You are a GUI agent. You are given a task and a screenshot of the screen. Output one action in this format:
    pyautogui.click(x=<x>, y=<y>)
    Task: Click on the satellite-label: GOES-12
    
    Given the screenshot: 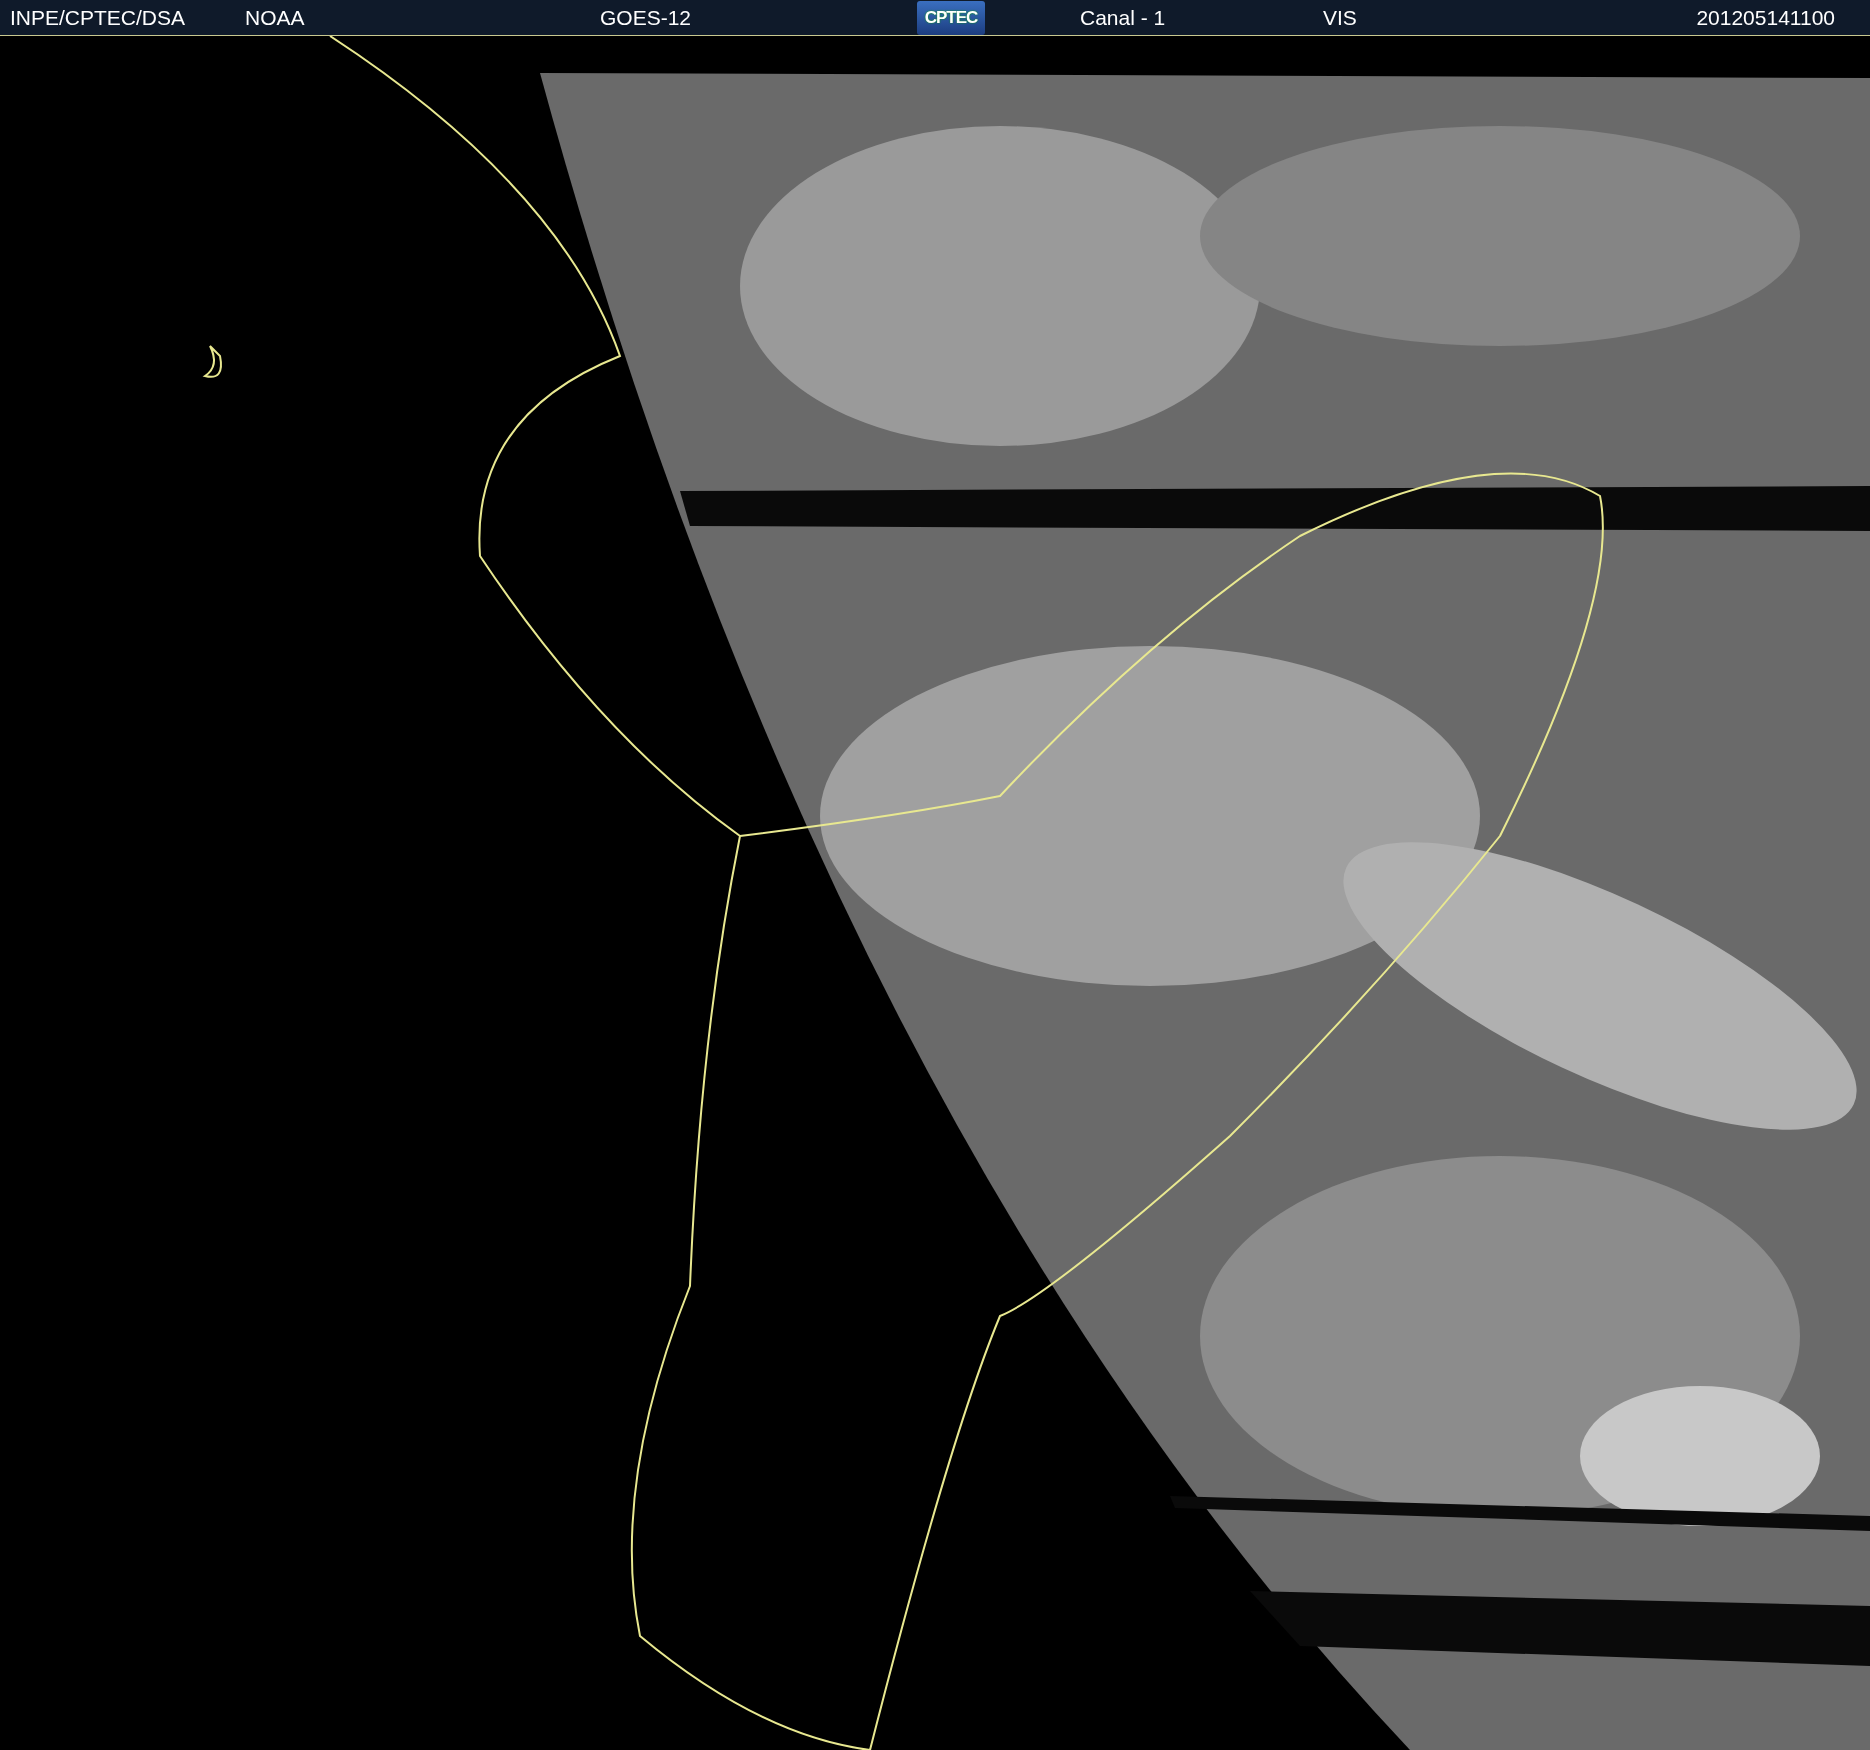 What is the action you would take?
    pyautogui.click(x=646, y=17)
    